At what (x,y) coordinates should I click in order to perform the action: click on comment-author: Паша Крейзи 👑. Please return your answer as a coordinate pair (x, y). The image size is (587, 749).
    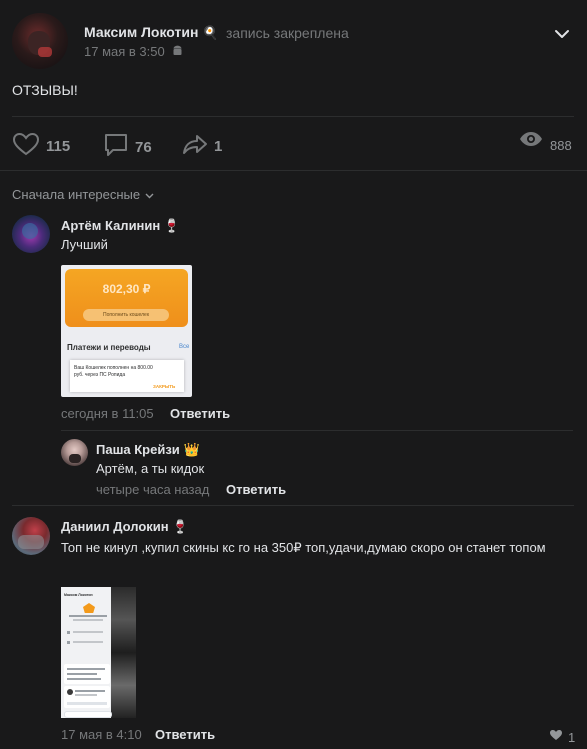
    Looking at the image, I should click on (148, 450).